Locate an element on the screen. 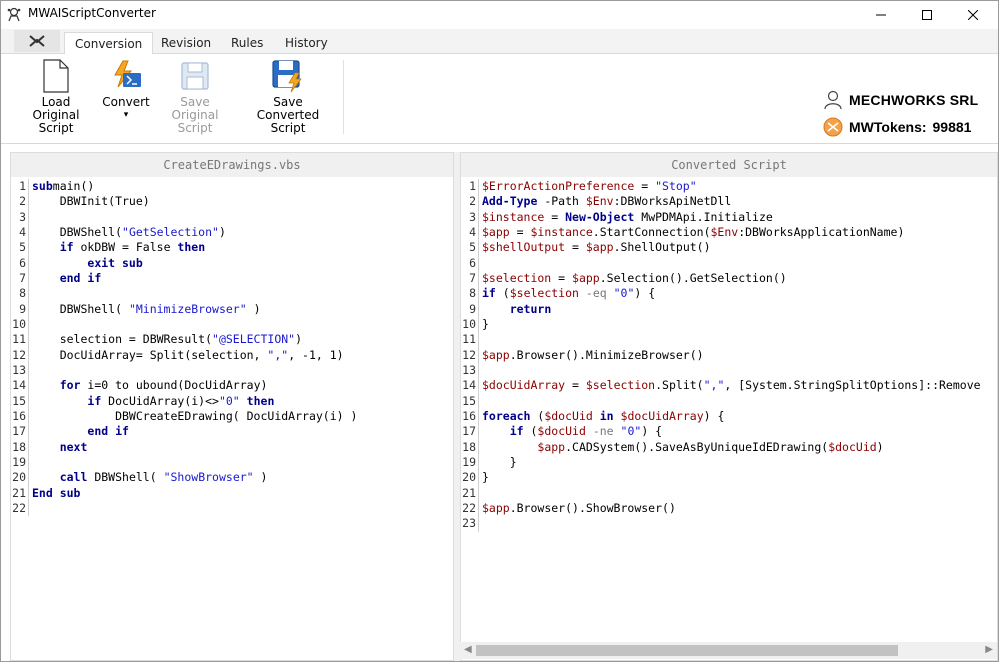 This screenshot has width=999, height=662. line-number: 17 is located at coordinates (20, 432).